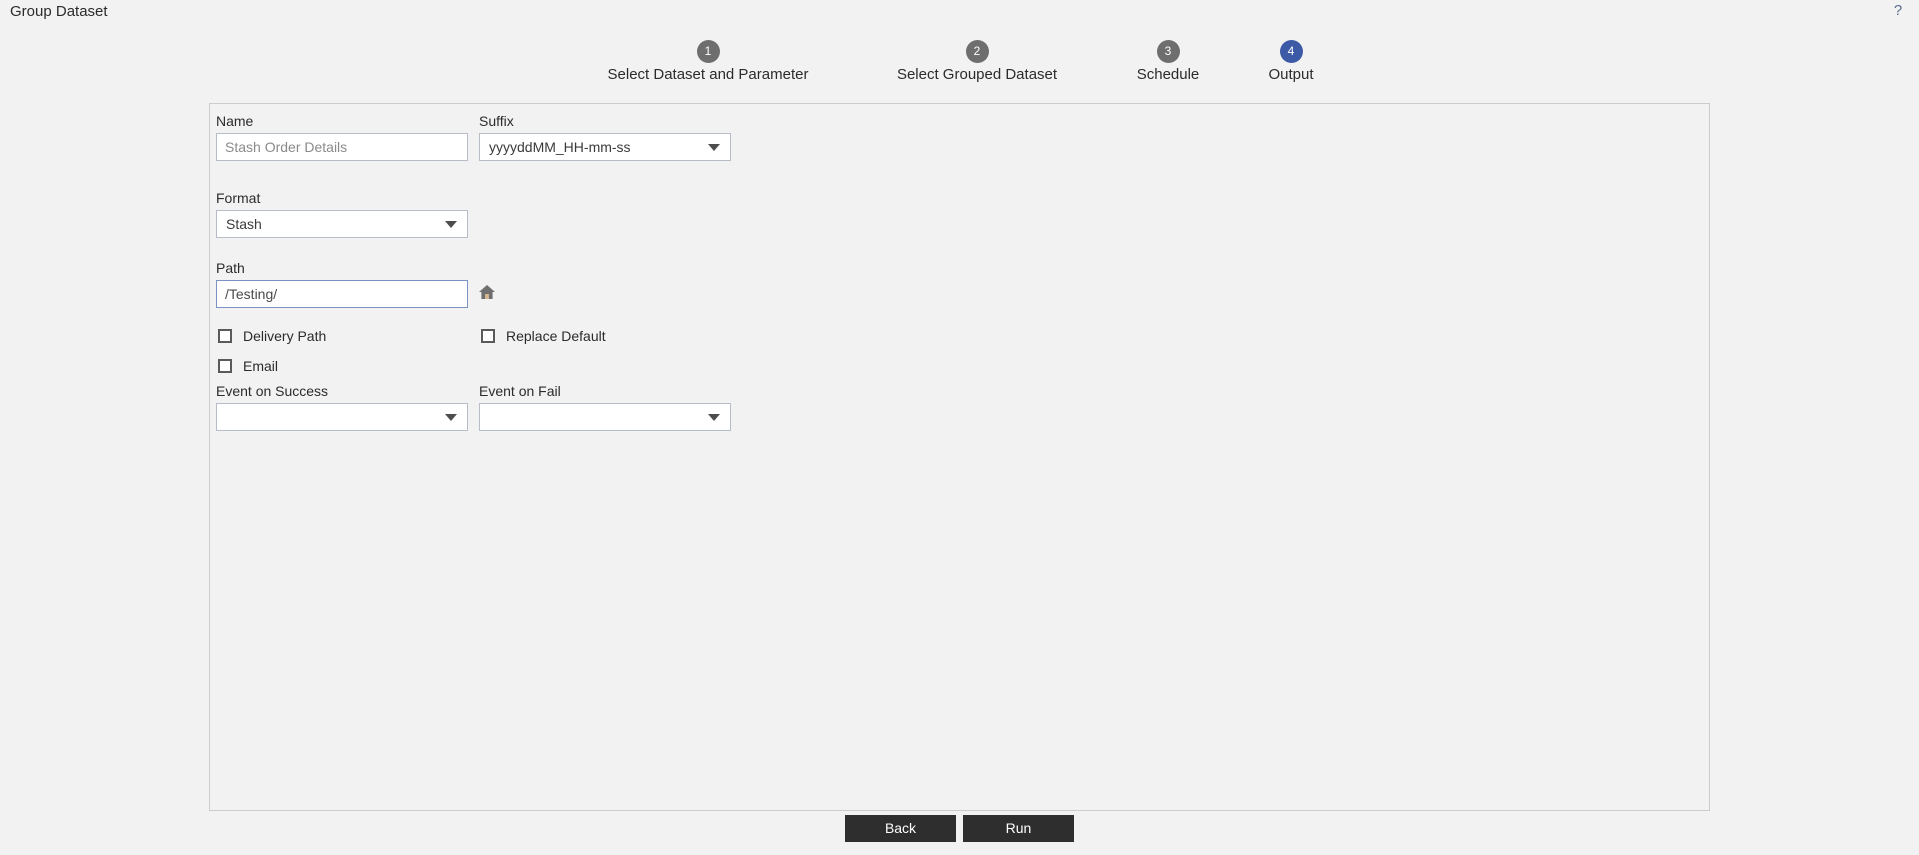  Describe the element at coordinates (959, 835) in the screenshot. I see `footer-actions: Back Run` at that location.